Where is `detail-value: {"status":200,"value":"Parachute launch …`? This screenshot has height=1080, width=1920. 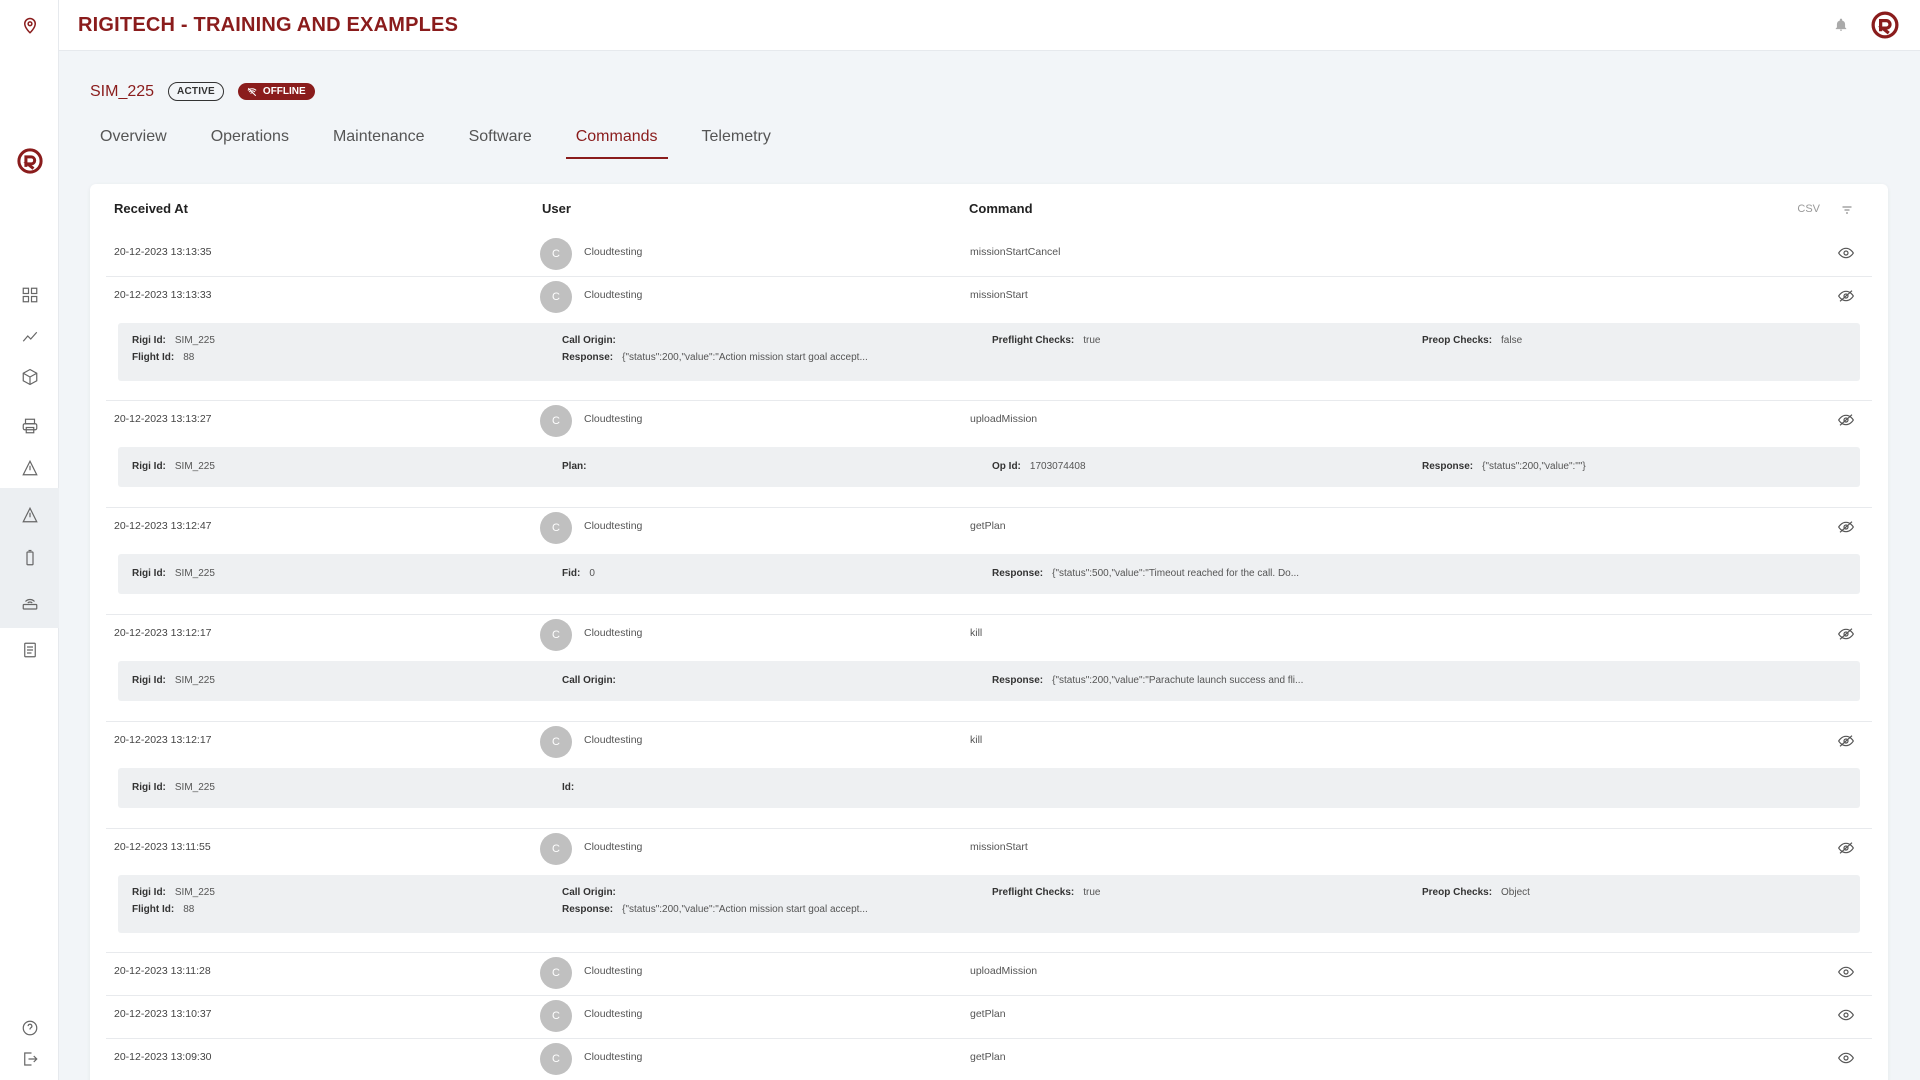
detail-value: {"status":200,"value":"Parachute launch … is located at coordinates (1178, 680).